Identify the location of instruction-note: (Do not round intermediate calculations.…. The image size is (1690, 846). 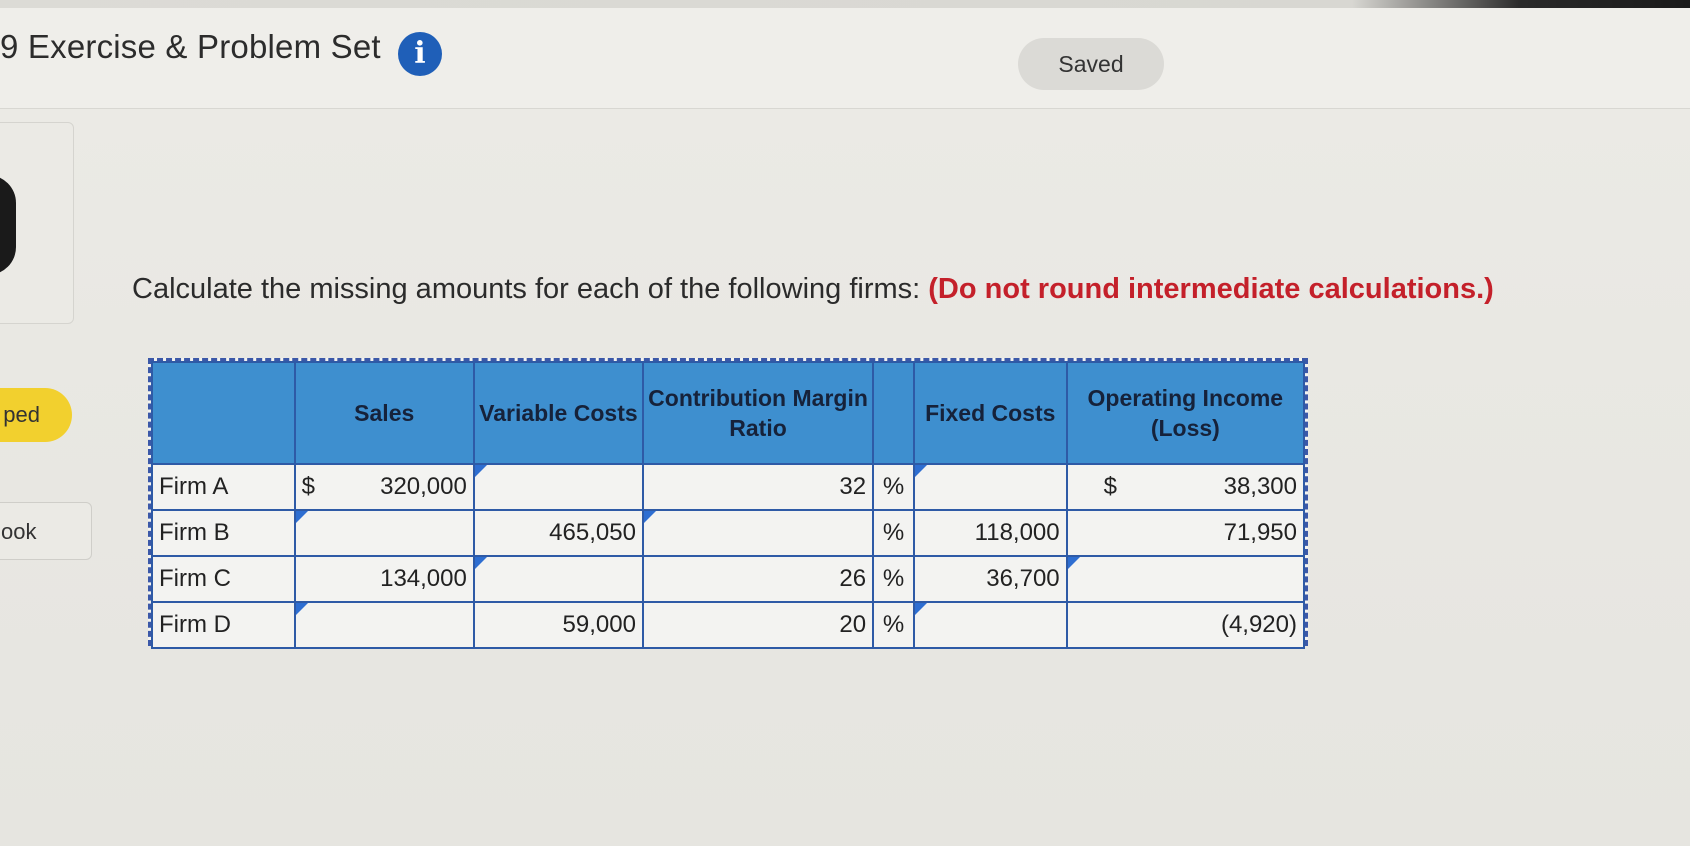
(1211, 289).